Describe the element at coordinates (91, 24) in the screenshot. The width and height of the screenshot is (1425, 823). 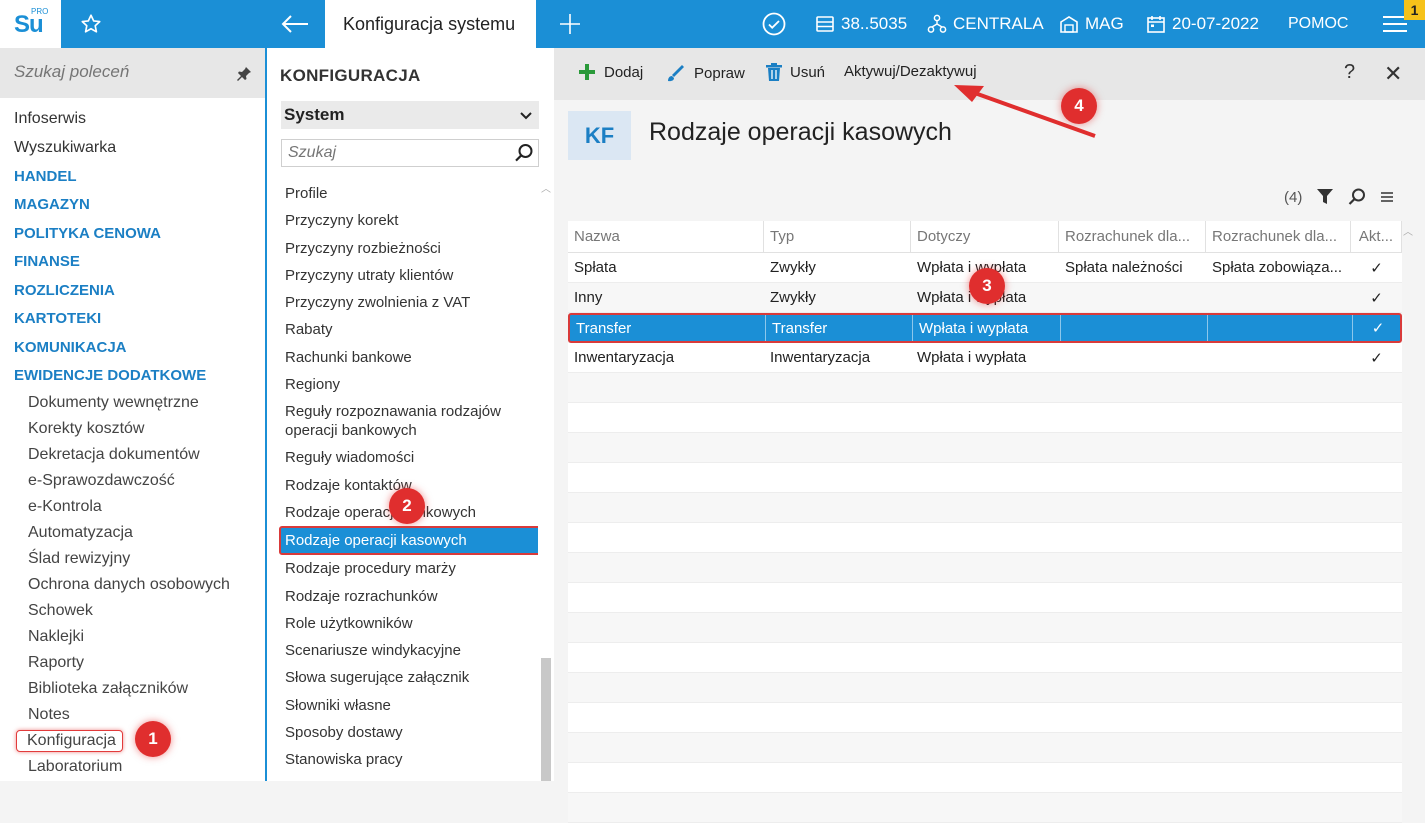
I see `favorites-button` at that location.